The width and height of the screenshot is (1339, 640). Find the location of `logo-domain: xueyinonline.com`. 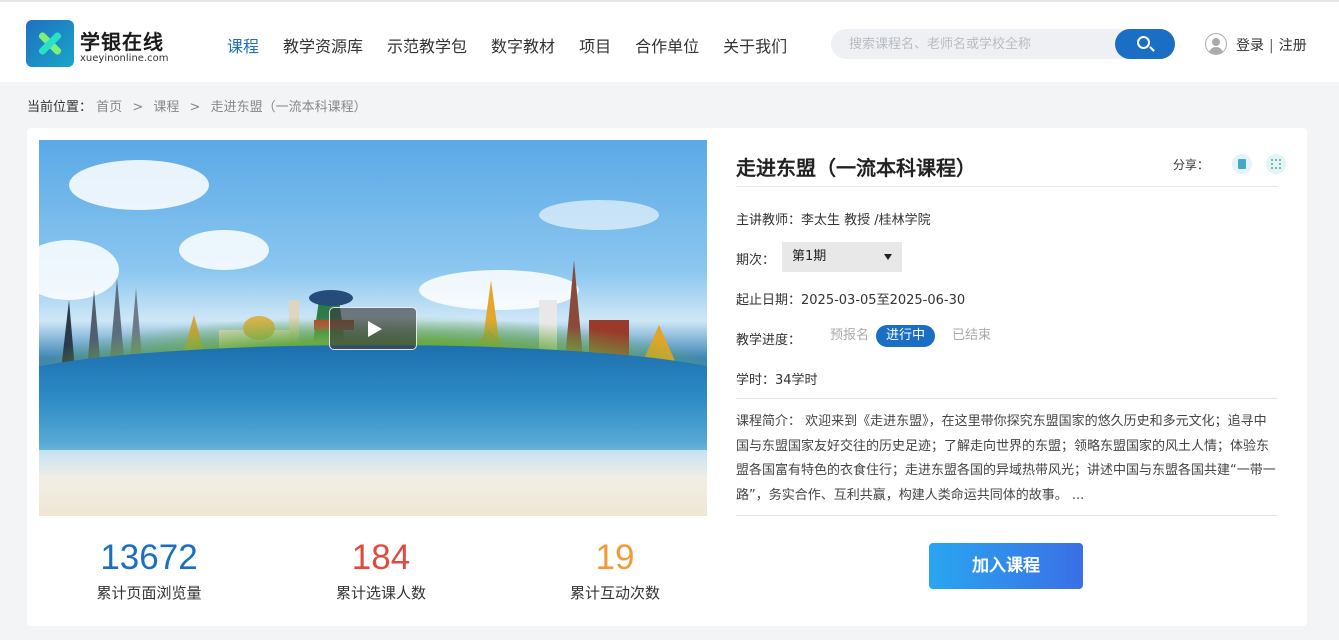

logo-domain: xueyinonline.com is located at coordinates (124, 58).